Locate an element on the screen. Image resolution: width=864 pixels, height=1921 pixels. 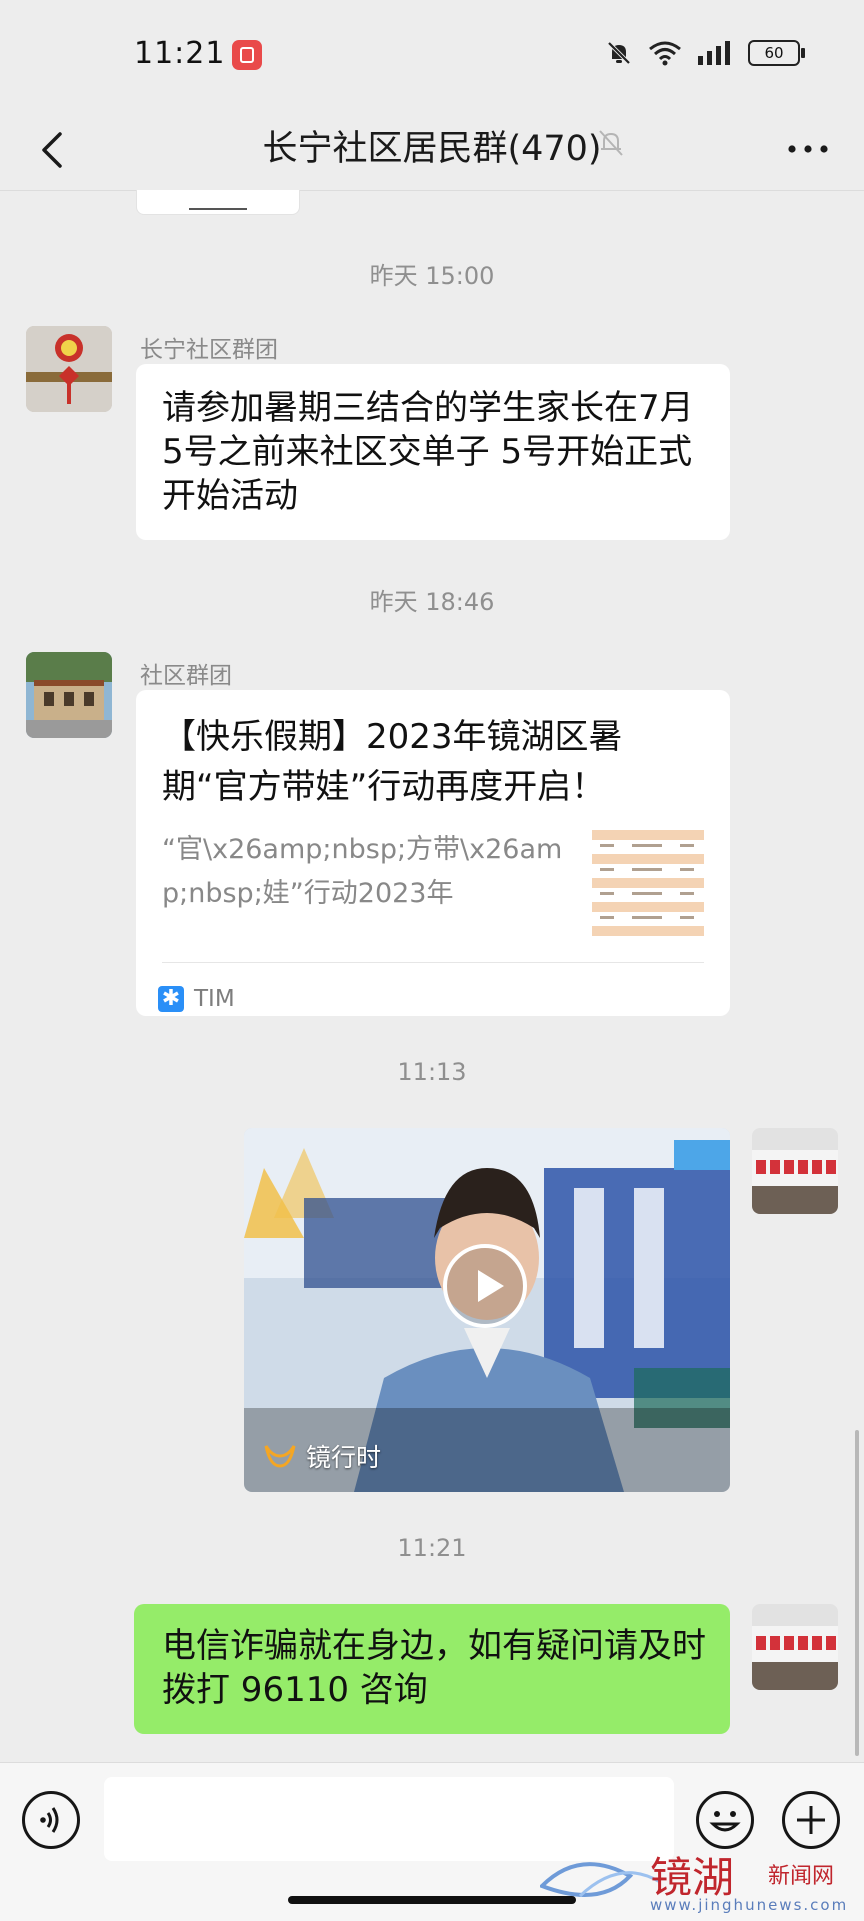
scrollbar is located at coordinates (857, 1593).